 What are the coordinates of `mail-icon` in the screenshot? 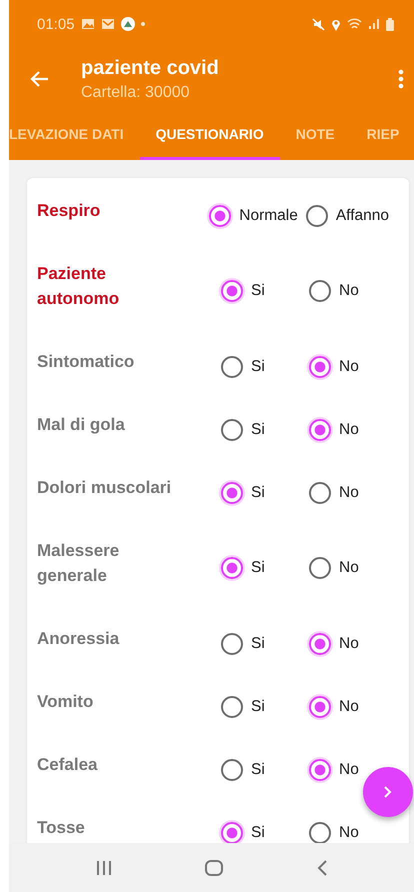 It's located at (107, 24).